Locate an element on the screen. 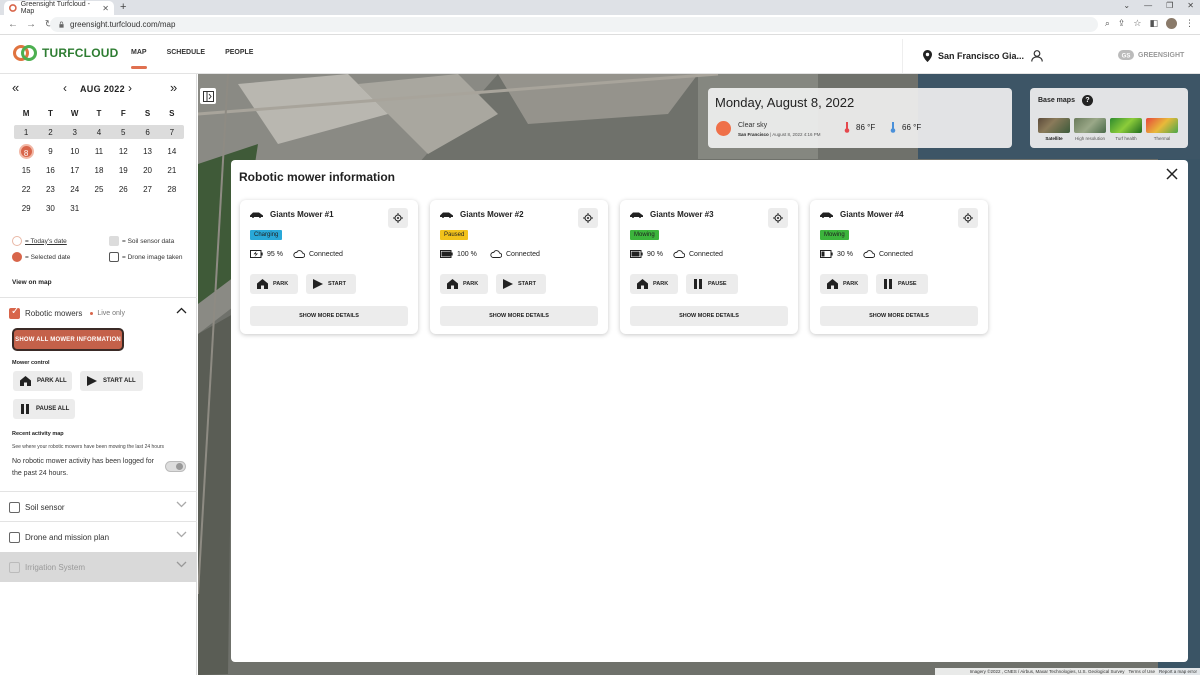  close-window-icon: ✕ is located at coordinates (1190, 5).